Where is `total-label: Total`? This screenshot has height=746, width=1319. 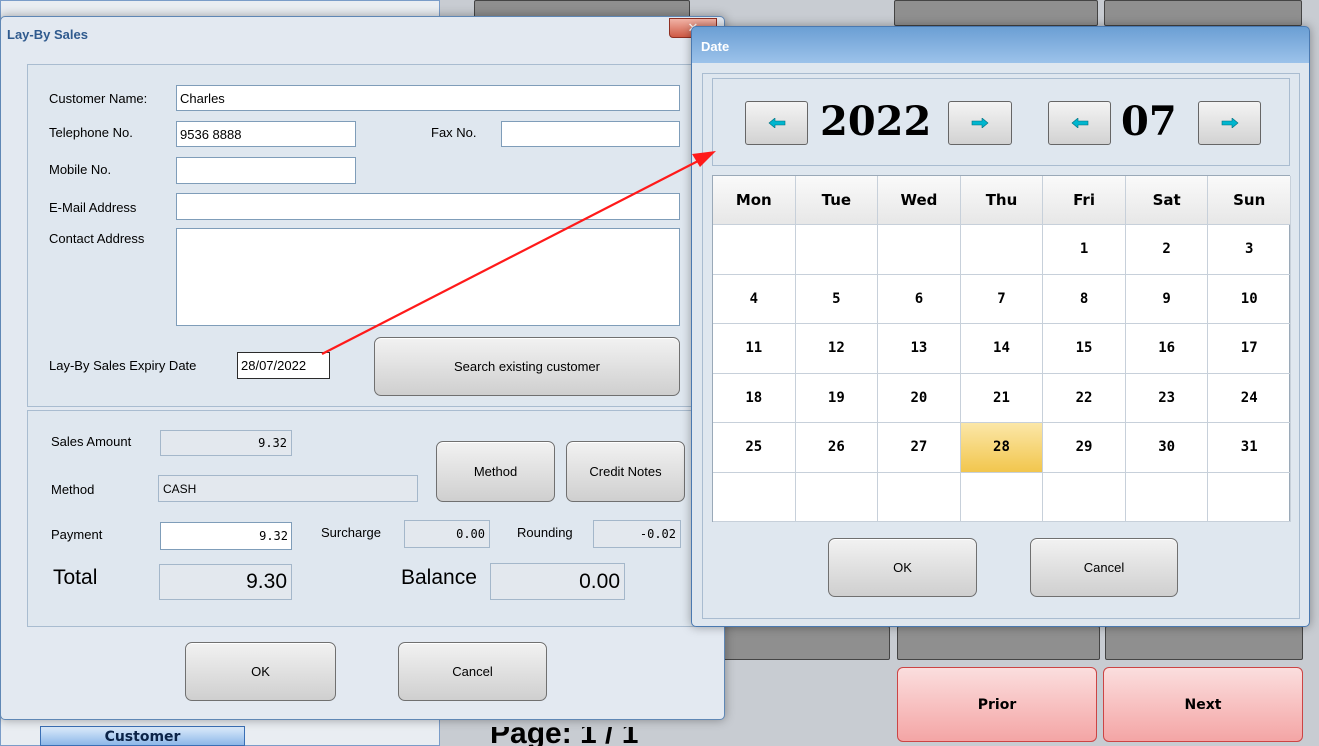 total-label: Total is located at coordinates (75, 577).